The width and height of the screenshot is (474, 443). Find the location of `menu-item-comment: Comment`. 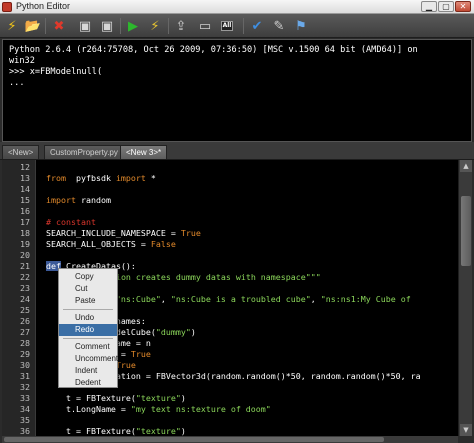

menu-item-comment: Comment is located at coordinates (88, 347).